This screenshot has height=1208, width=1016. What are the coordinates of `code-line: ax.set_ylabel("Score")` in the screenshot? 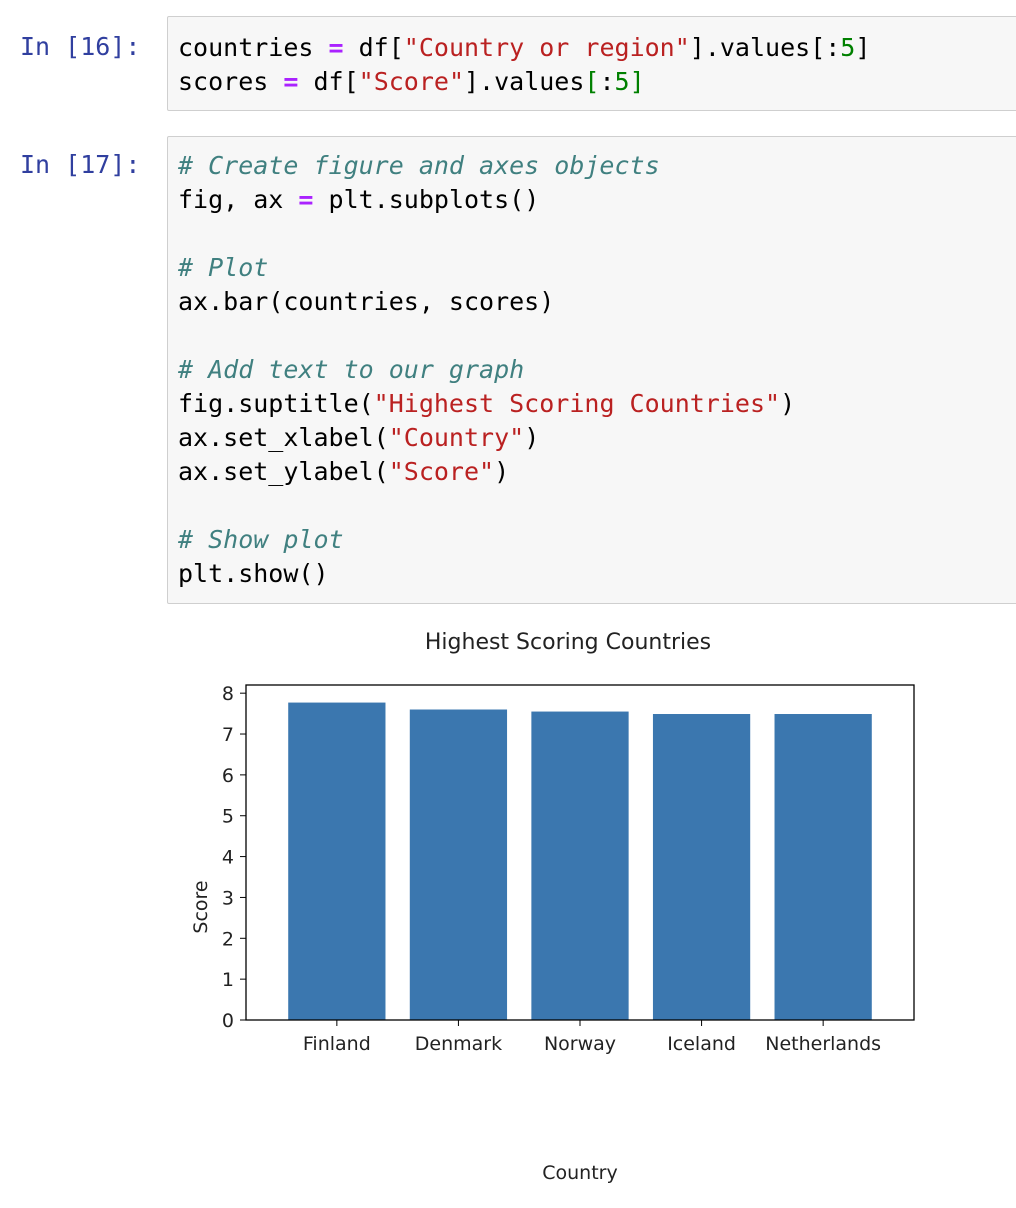 It's located at (486, 472).